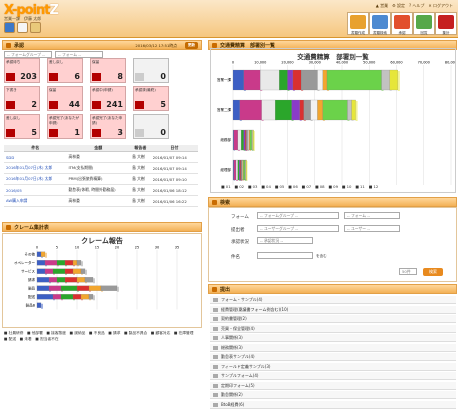  I want to click on search-name-input, so click(285, 255).